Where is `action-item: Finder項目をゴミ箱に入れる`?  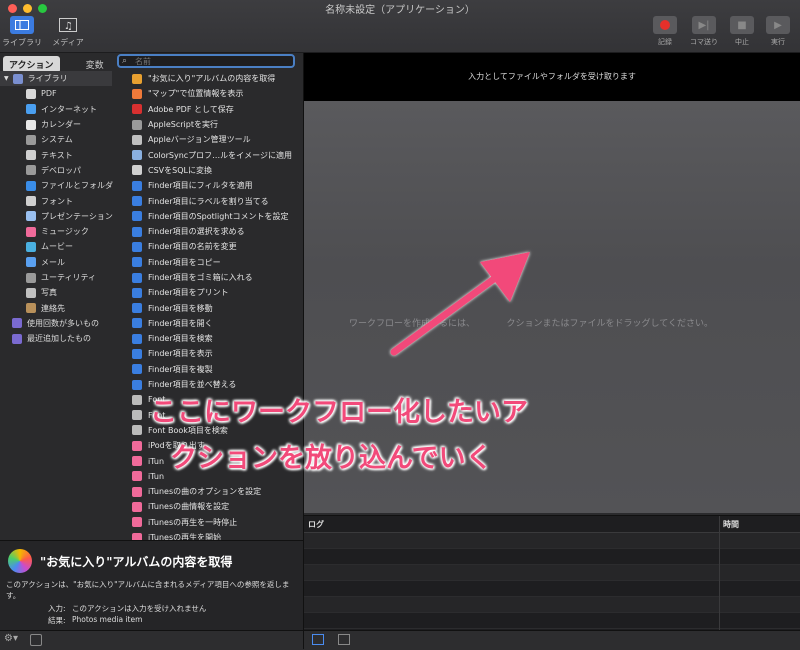 action-item: Finder項目をゴミ箱に入れる is located at coordinates (207, 277).